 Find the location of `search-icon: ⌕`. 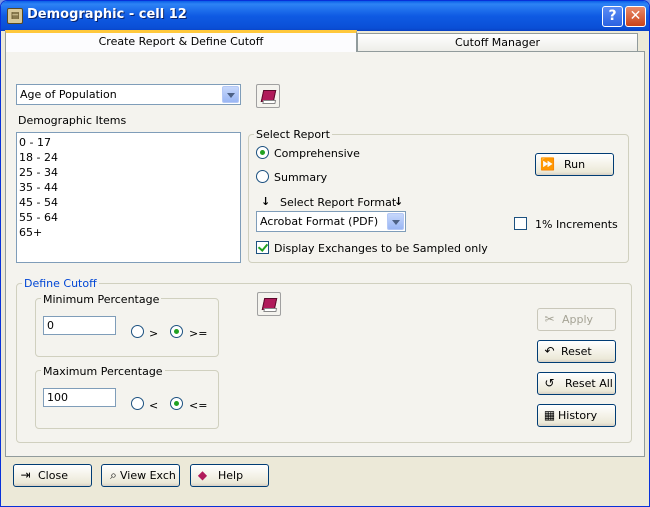

search-icon: ⌕ is located at coordinates (113, 475).